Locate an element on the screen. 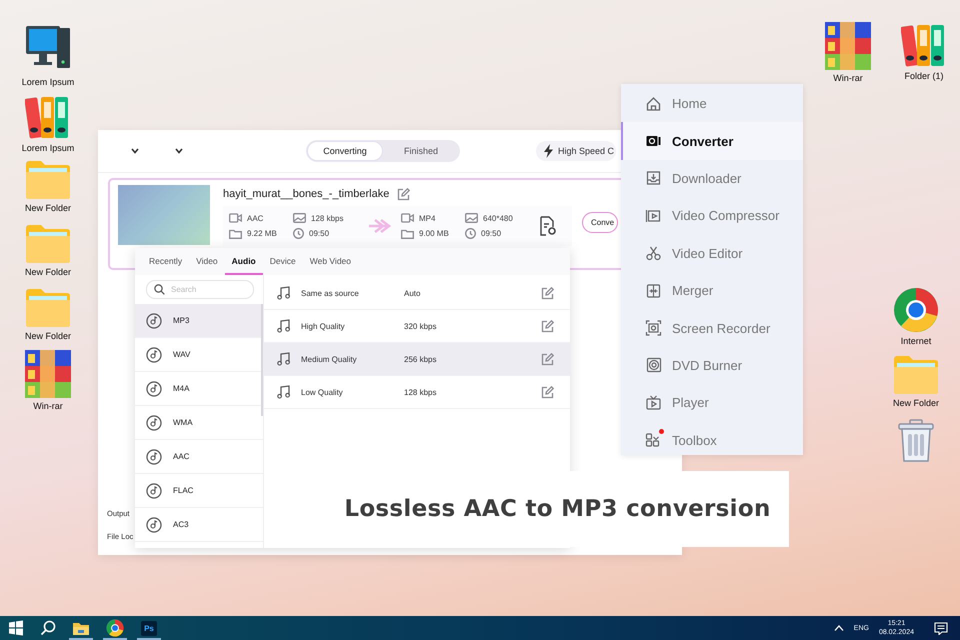 Image resolution: width=960 pixels, height=640 pixels. format-tab: Device is located at coordinates (282, 261).